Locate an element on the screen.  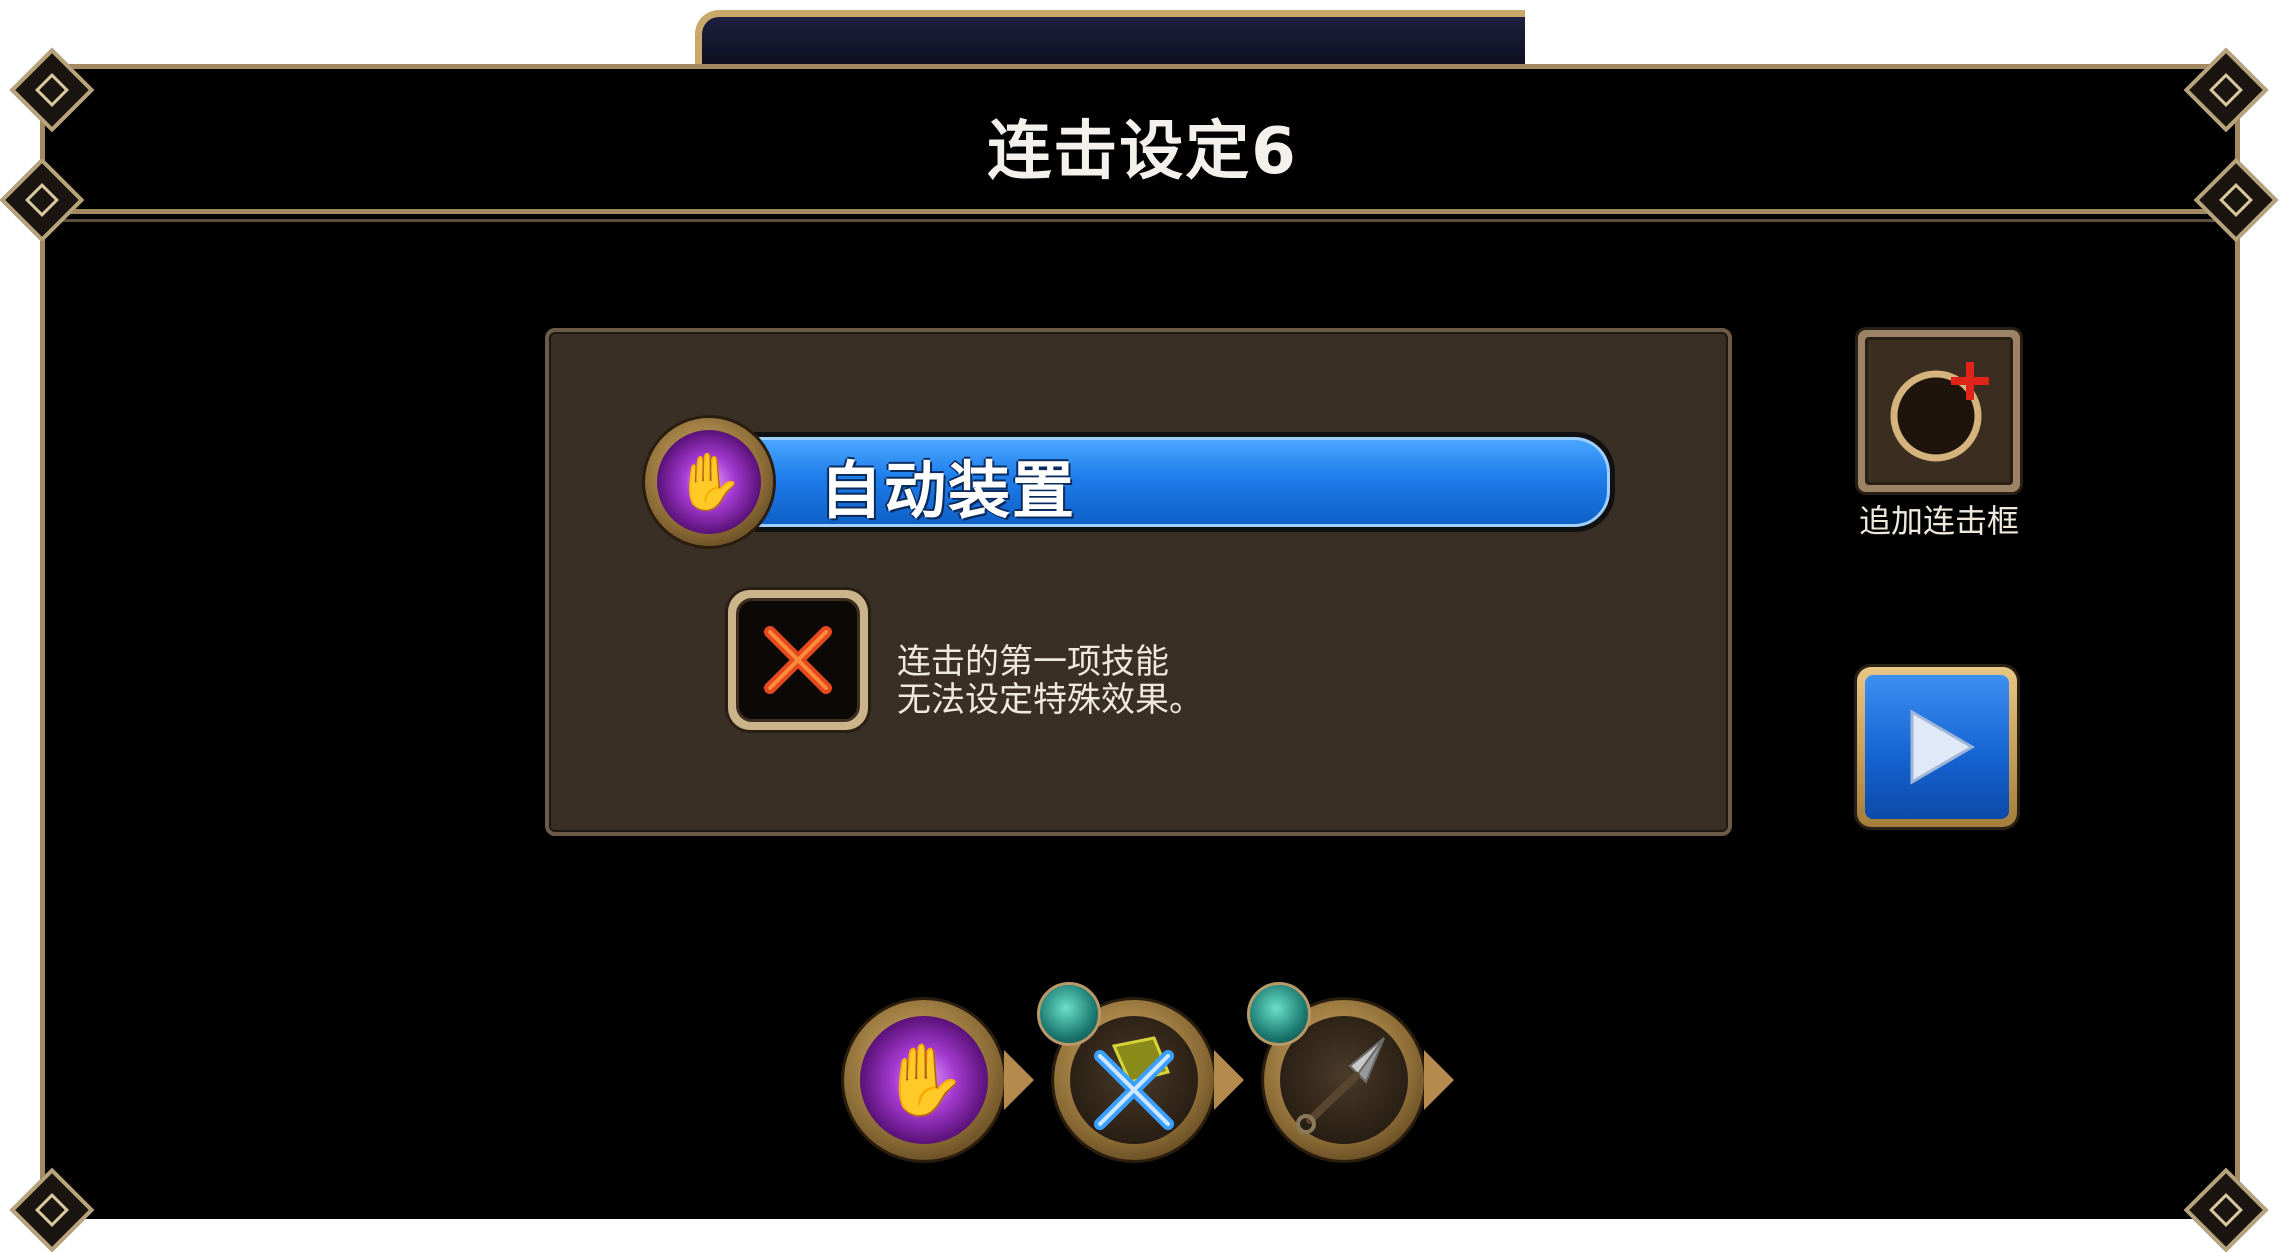
auto-equip-skill-orb: ✋ is located at coordinates (709, 482).